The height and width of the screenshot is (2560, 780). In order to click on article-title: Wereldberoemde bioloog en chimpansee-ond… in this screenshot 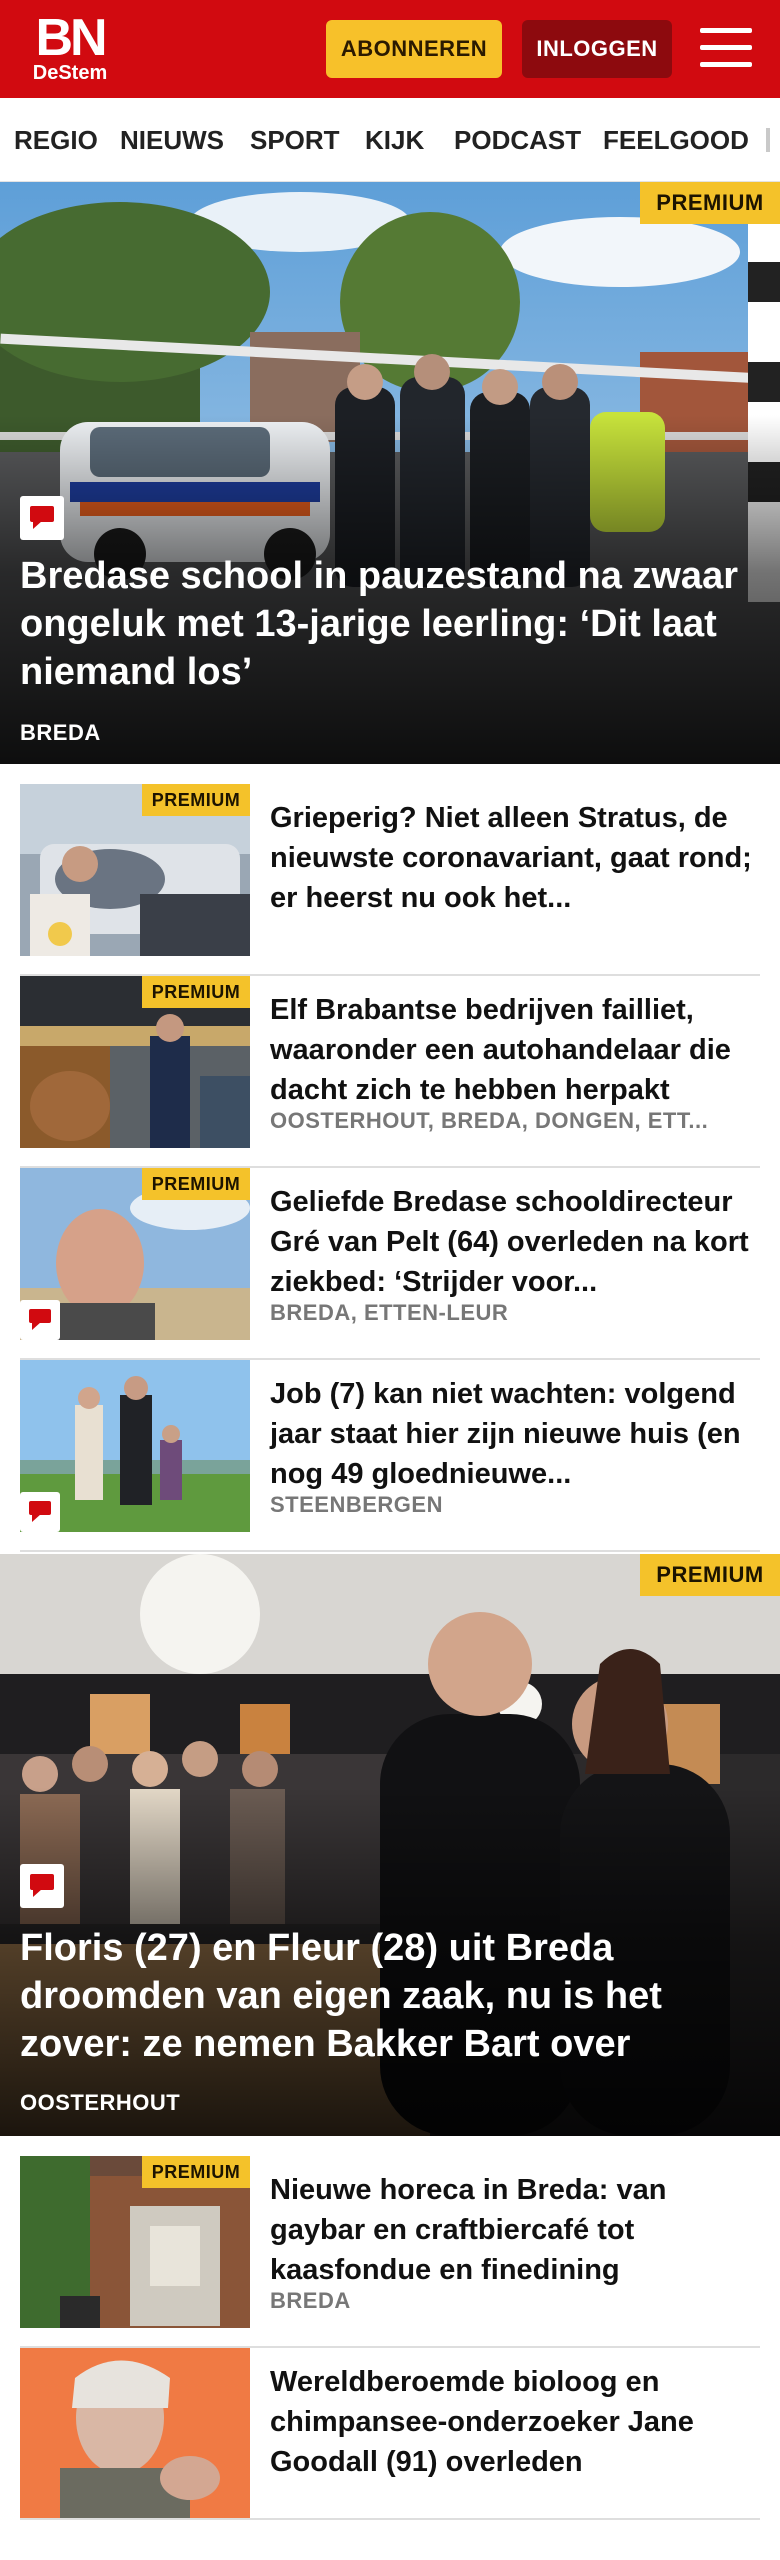, I will do `click(515, 2422)`.